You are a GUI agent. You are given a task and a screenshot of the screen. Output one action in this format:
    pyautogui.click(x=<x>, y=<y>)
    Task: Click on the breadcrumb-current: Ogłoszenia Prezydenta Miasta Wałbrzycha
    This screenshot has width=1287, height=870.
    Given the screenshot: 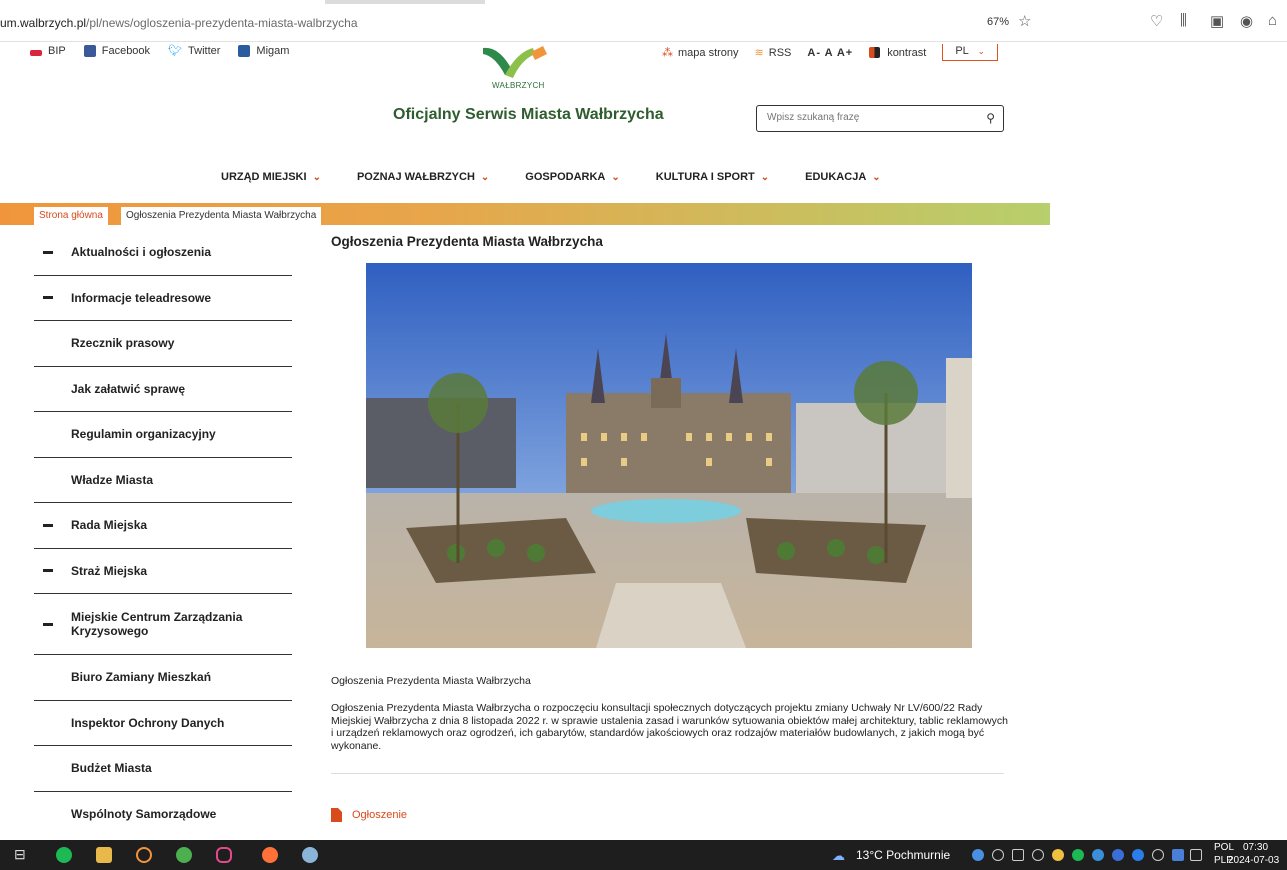 What is the action you would take?
    pyautogui.click(x=221, y=216)
    